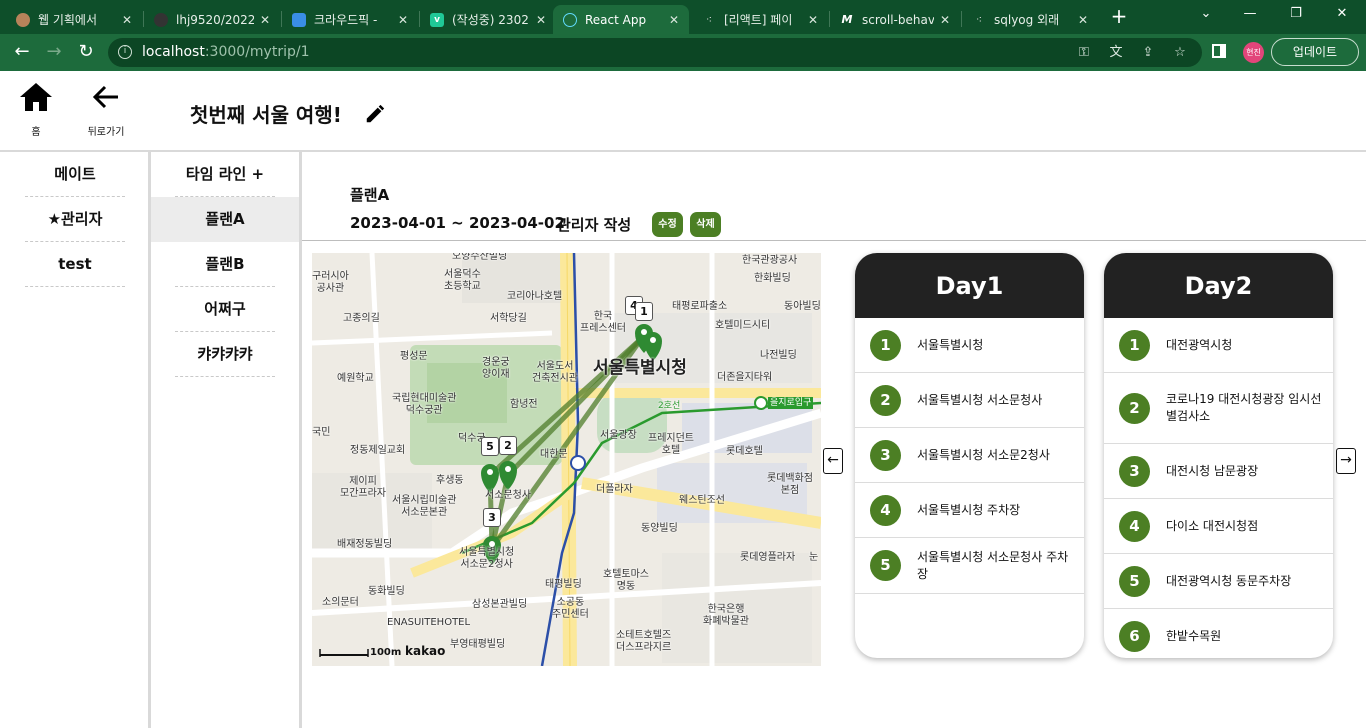 Image resolution: width=1366 pixels, height=728 pixels. What do you see at coordinates (490, 446) in the screenshot?
I see `map-marker-badge: 5` at bounding box center [490, 446].